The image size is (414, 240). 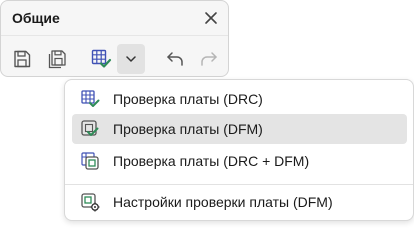 I want to click on menu-item-label: Настройки проверки платы (DFM), so click(x=223, y=202).